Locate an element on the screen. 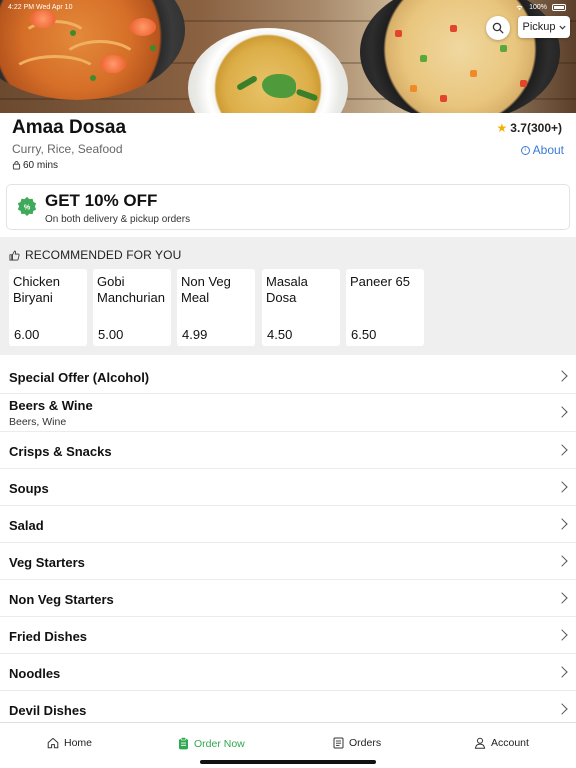 The image size is (576, 768). recommended-item-name: Non Veg Meal is located at coordinates (206, 289).